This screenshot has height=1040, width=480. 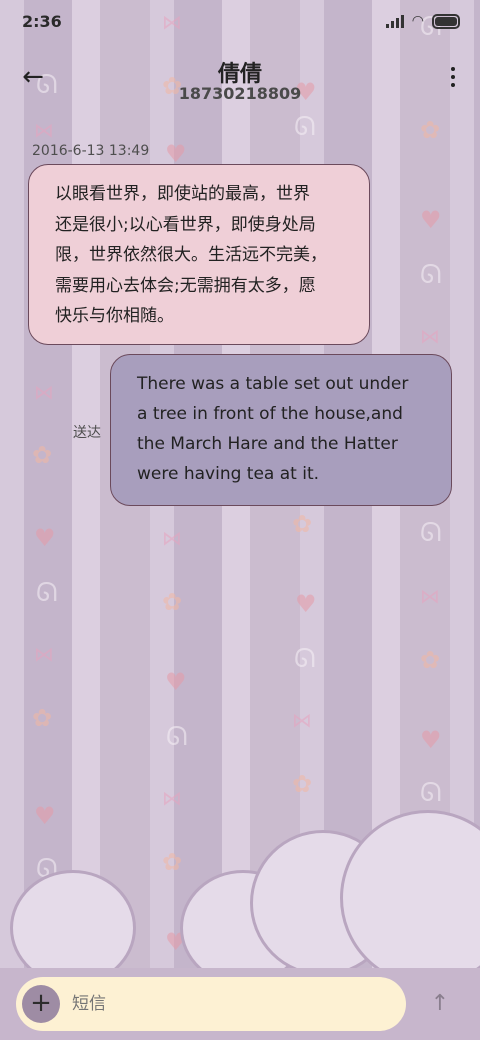 What do you see at coordinates (273, 384) in the screenshot?
I see `message-line: There was a table set out under` at bounding box center [273, 384].